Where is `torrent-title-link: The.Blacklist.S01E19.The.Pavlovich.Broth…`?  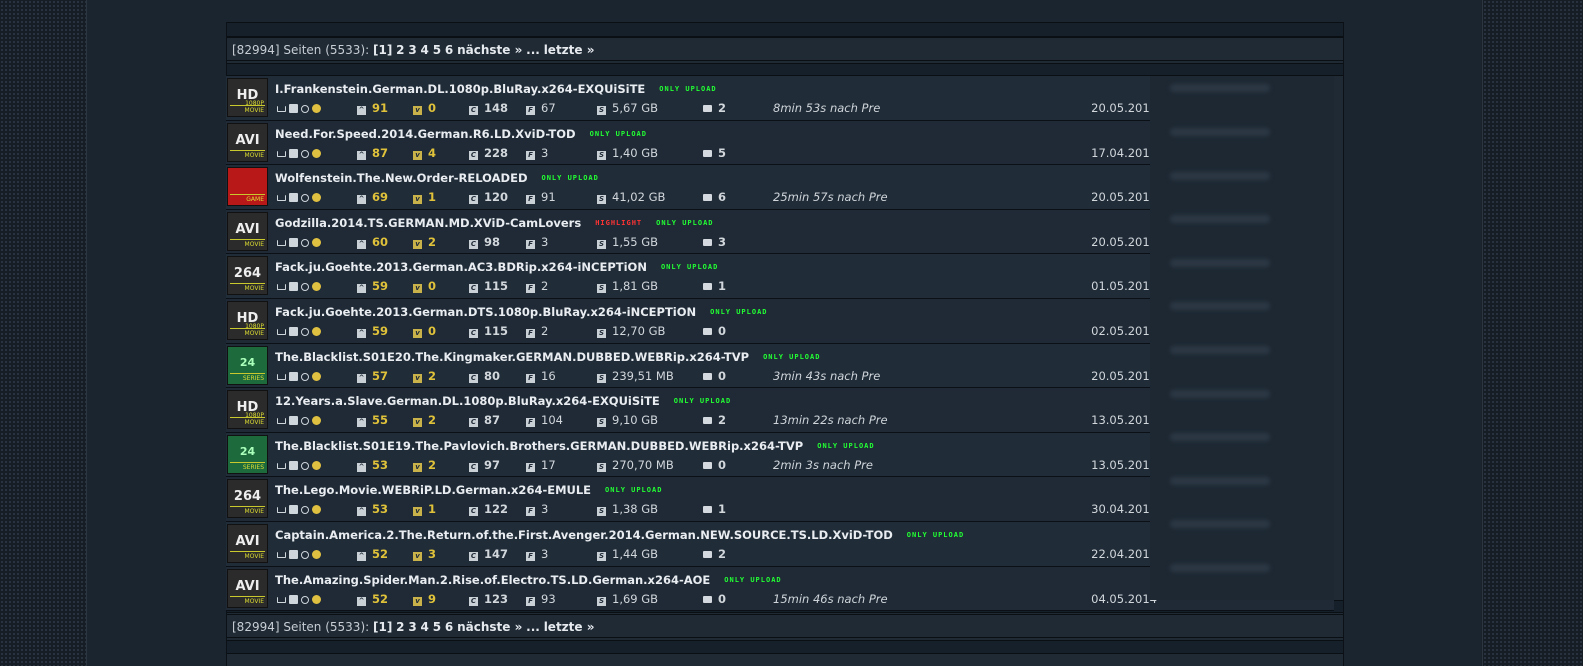 torrent-title-link: The.Blacklist.S01E19.The.Pavlovich.Broth… is located at coordinates (575, 446).